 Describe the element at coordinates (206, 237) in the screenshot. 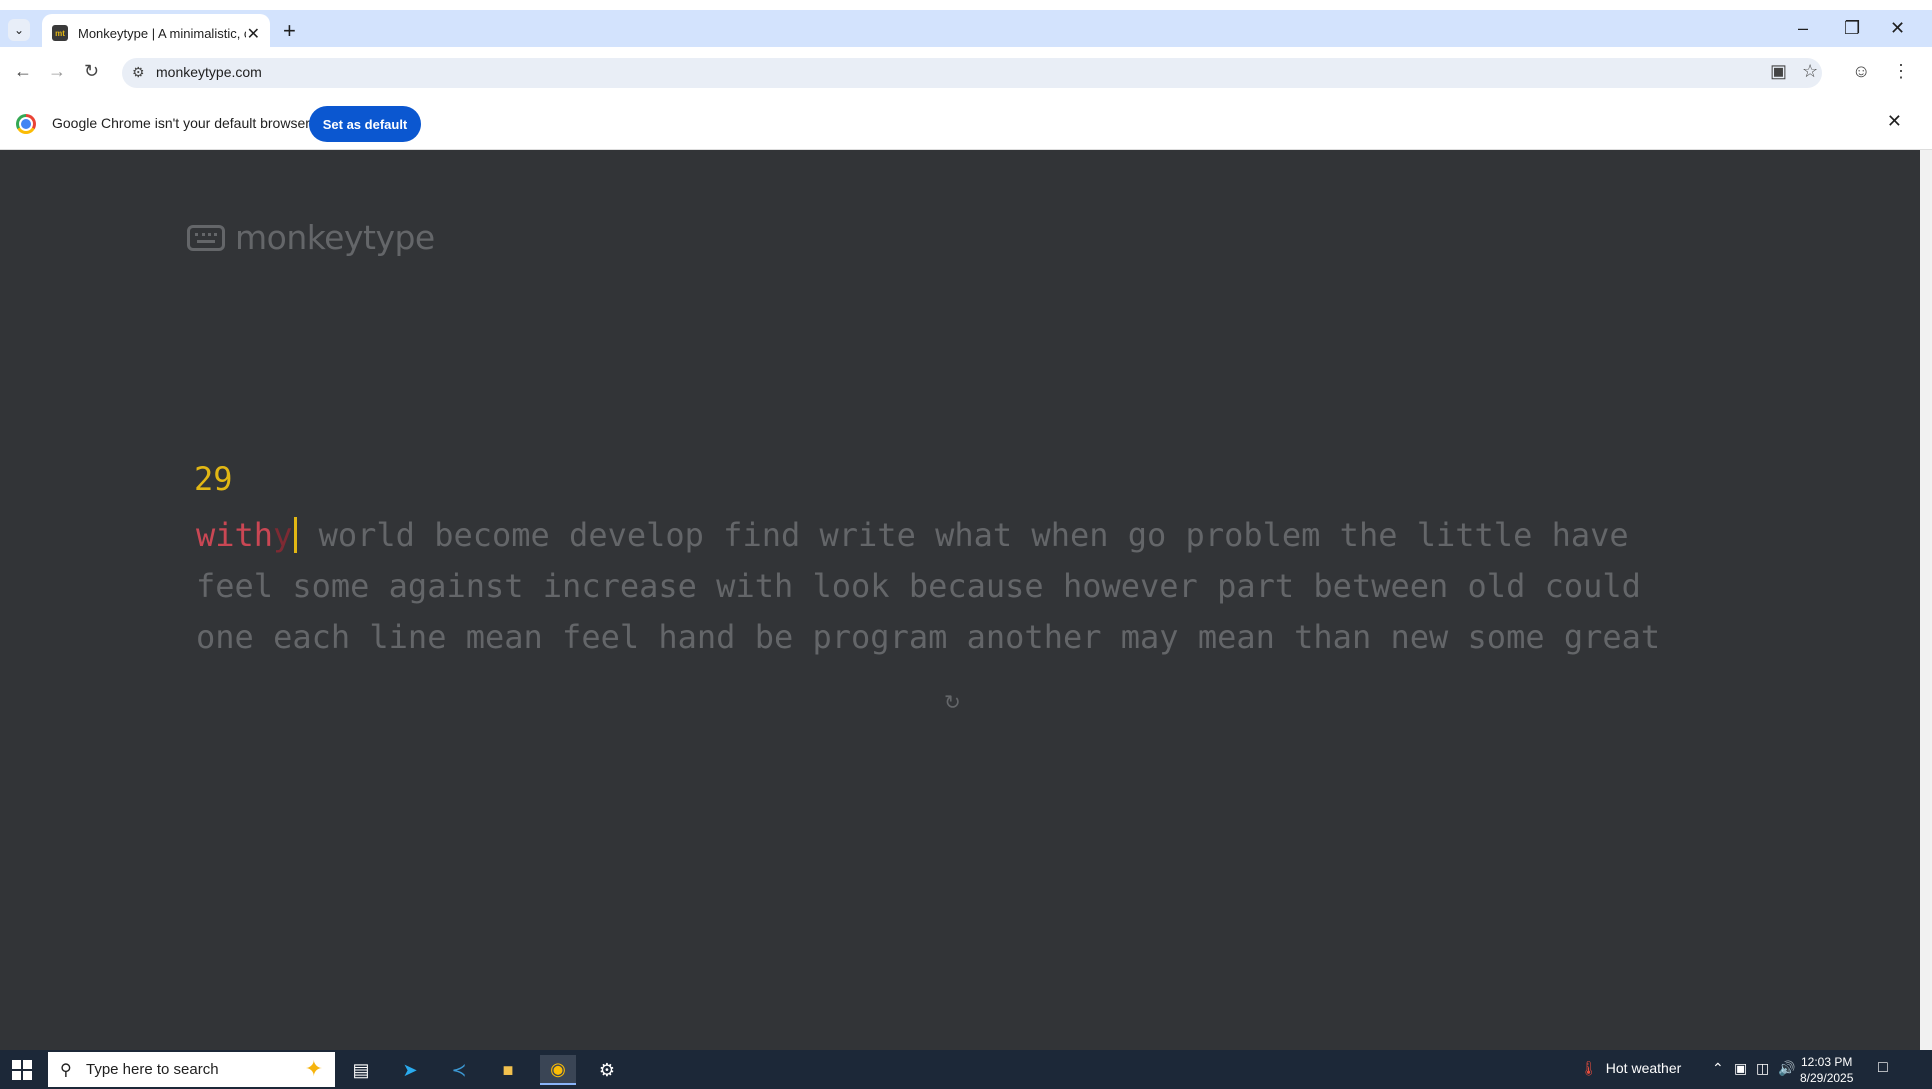

I see `keyboard-logo-icon` at that location.